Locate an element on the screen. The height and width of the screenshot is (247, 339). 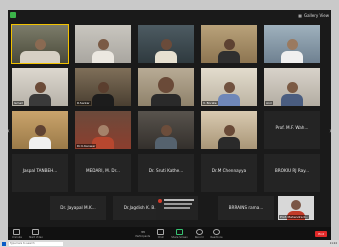
video-camera-icon is located at coordinates (36, 231).